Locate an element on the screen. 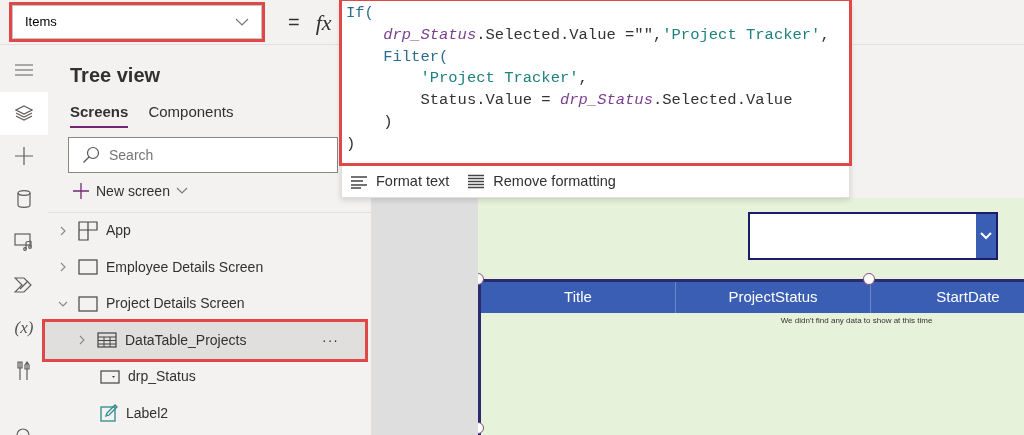 The height and width of the screenshot is (435, 1024). lines-icon is located at coordinates (476, 181).